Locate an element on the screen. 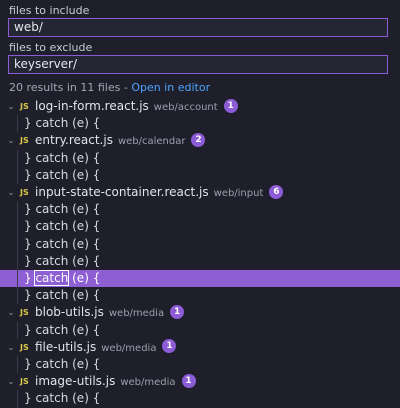 This screenshot has width=400, height=408. file-row: ⌄ JS entry.react.js web/calendar 2 is located at coordinates (200, 140).